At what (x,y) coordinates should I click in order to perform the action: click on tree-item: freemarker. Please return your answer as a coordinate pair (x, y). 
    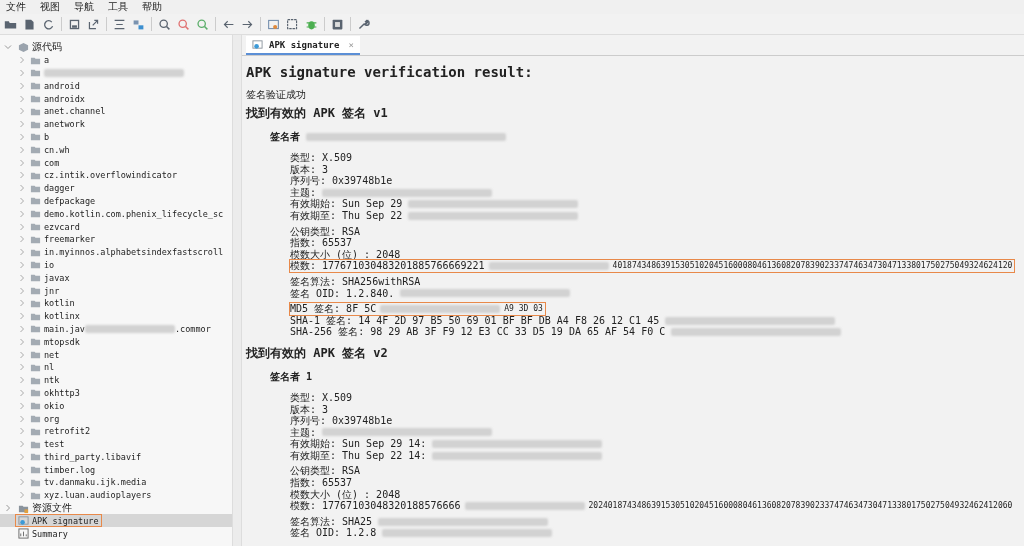
    Looking at the image, I should click on (116, 239).